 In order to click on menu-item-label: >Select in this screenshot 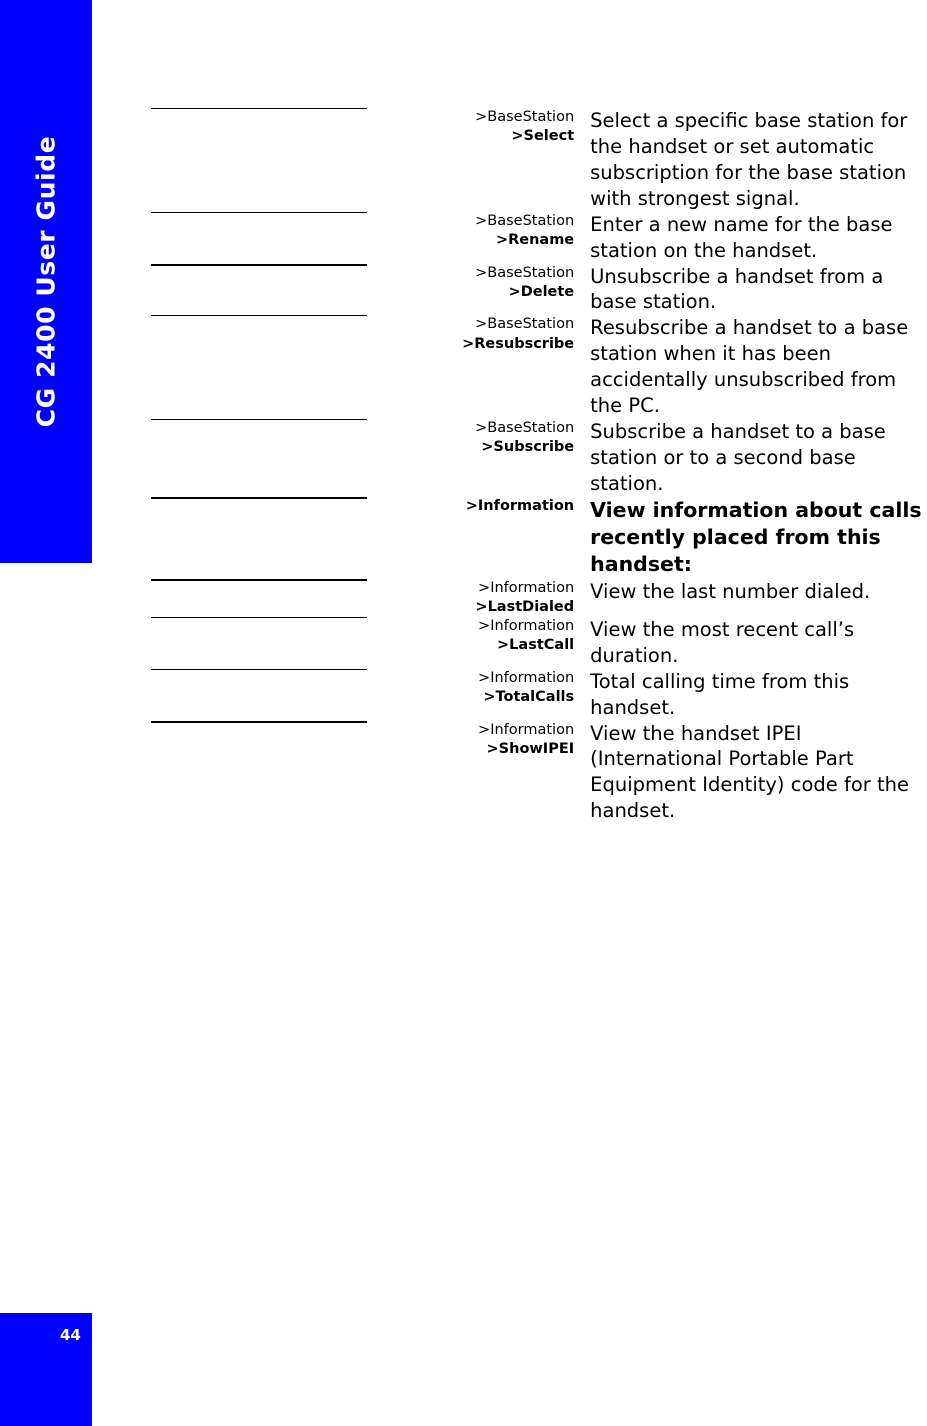, I will do `click(543, 136)`.